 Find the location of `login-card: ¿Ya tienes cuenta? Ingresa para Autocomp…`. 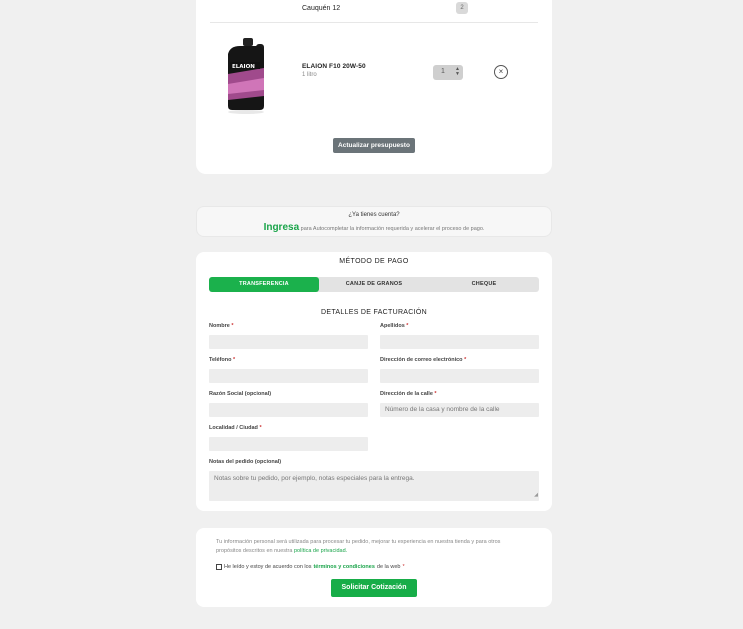

login-card: ¿Ya tienes cuenta? Ingresa para Autocomp… is located at coordinates (374, 221).